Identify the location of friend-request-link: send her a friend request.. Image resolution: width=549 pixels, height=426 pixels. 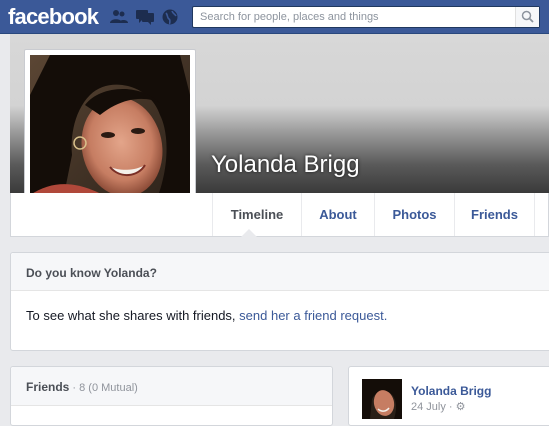
(313, 315).